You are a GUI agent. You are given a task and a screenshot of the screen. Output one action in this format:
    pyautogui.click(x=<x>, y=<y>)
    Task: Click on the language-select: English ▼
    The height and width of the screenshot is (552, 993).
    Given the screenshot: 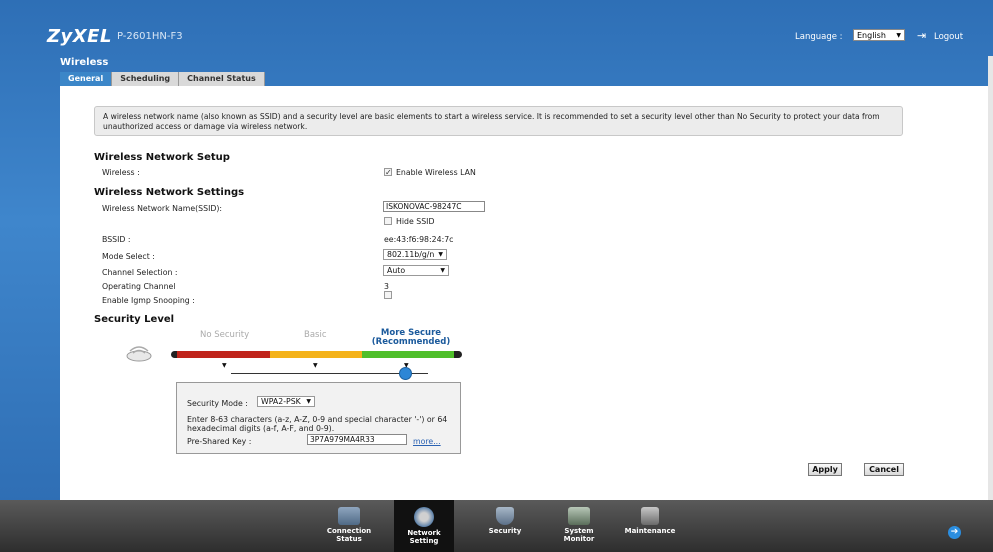 What is the action you would take?
    pyautogui.click(x=879, y=35)
    